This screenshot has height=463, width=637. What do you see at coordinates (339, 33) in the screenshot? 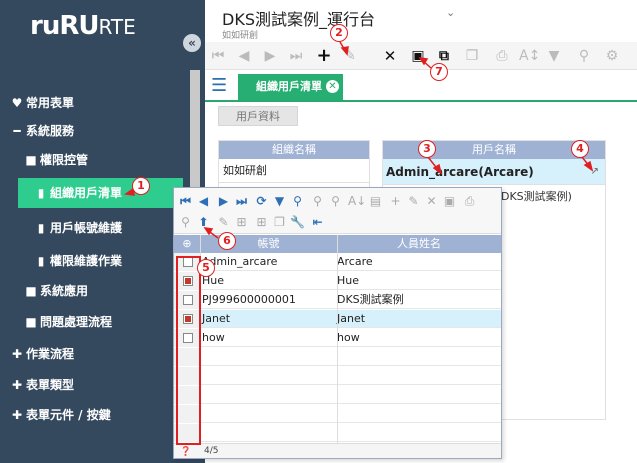
I see `annotation-badge-2: 2` at bounding box center [339, 33].